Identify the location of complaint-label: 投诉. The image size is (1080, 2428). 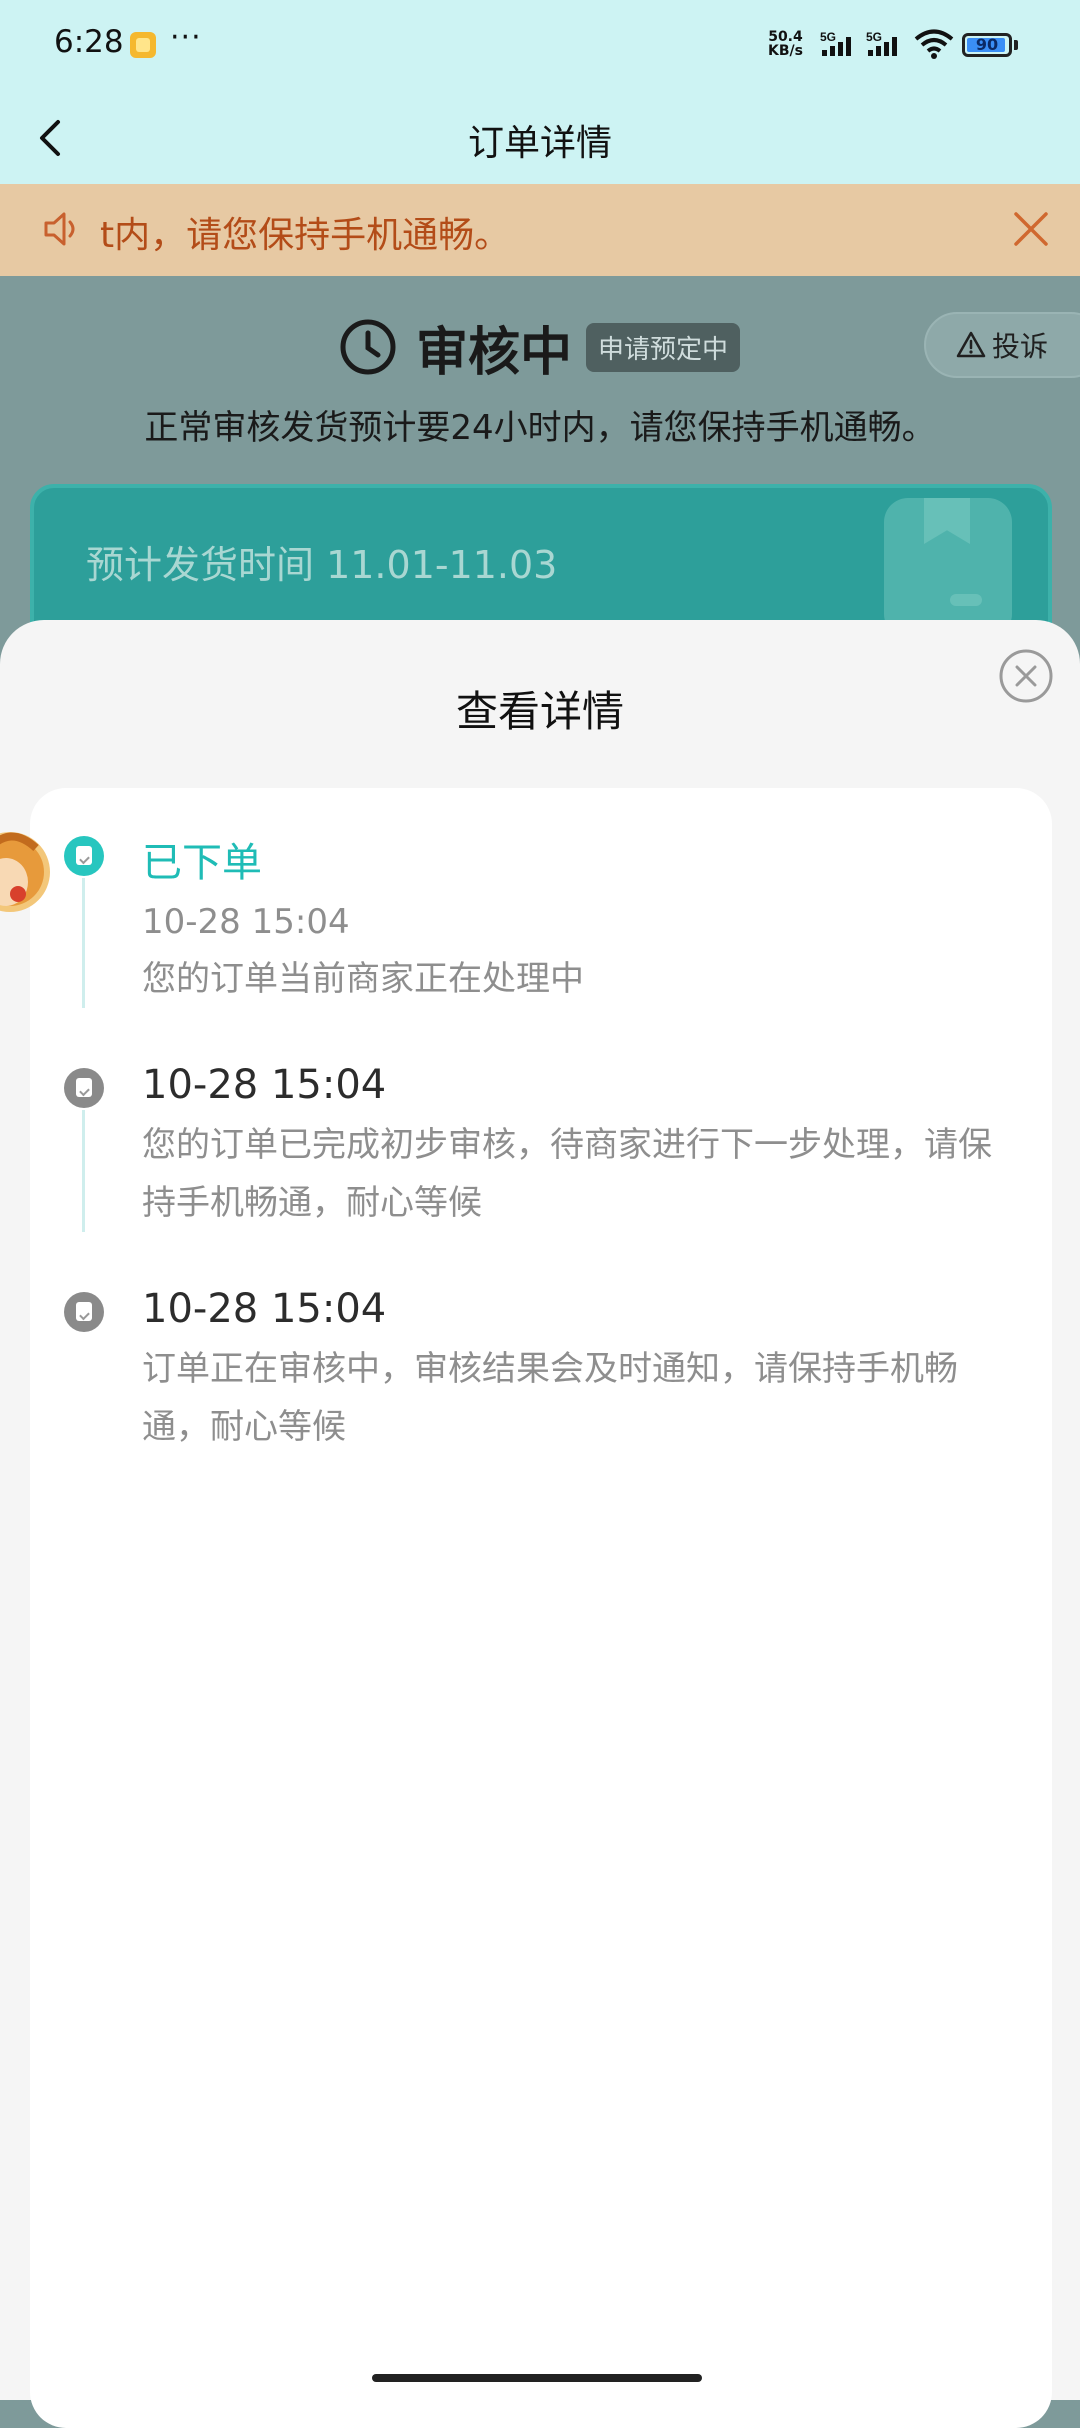
(1020, 346).